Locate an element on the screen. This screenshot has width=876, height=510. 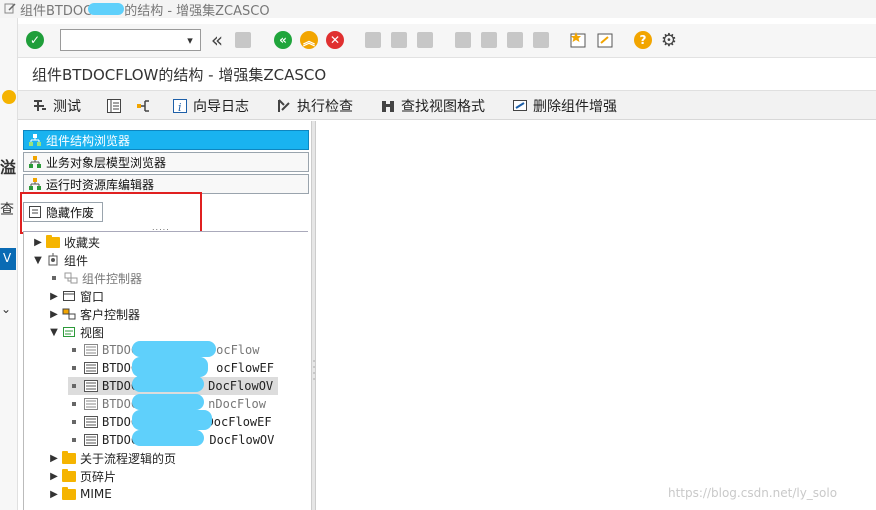
tree-node-label: 关于流程逻辑的页 is located at coordinates (128, 458).